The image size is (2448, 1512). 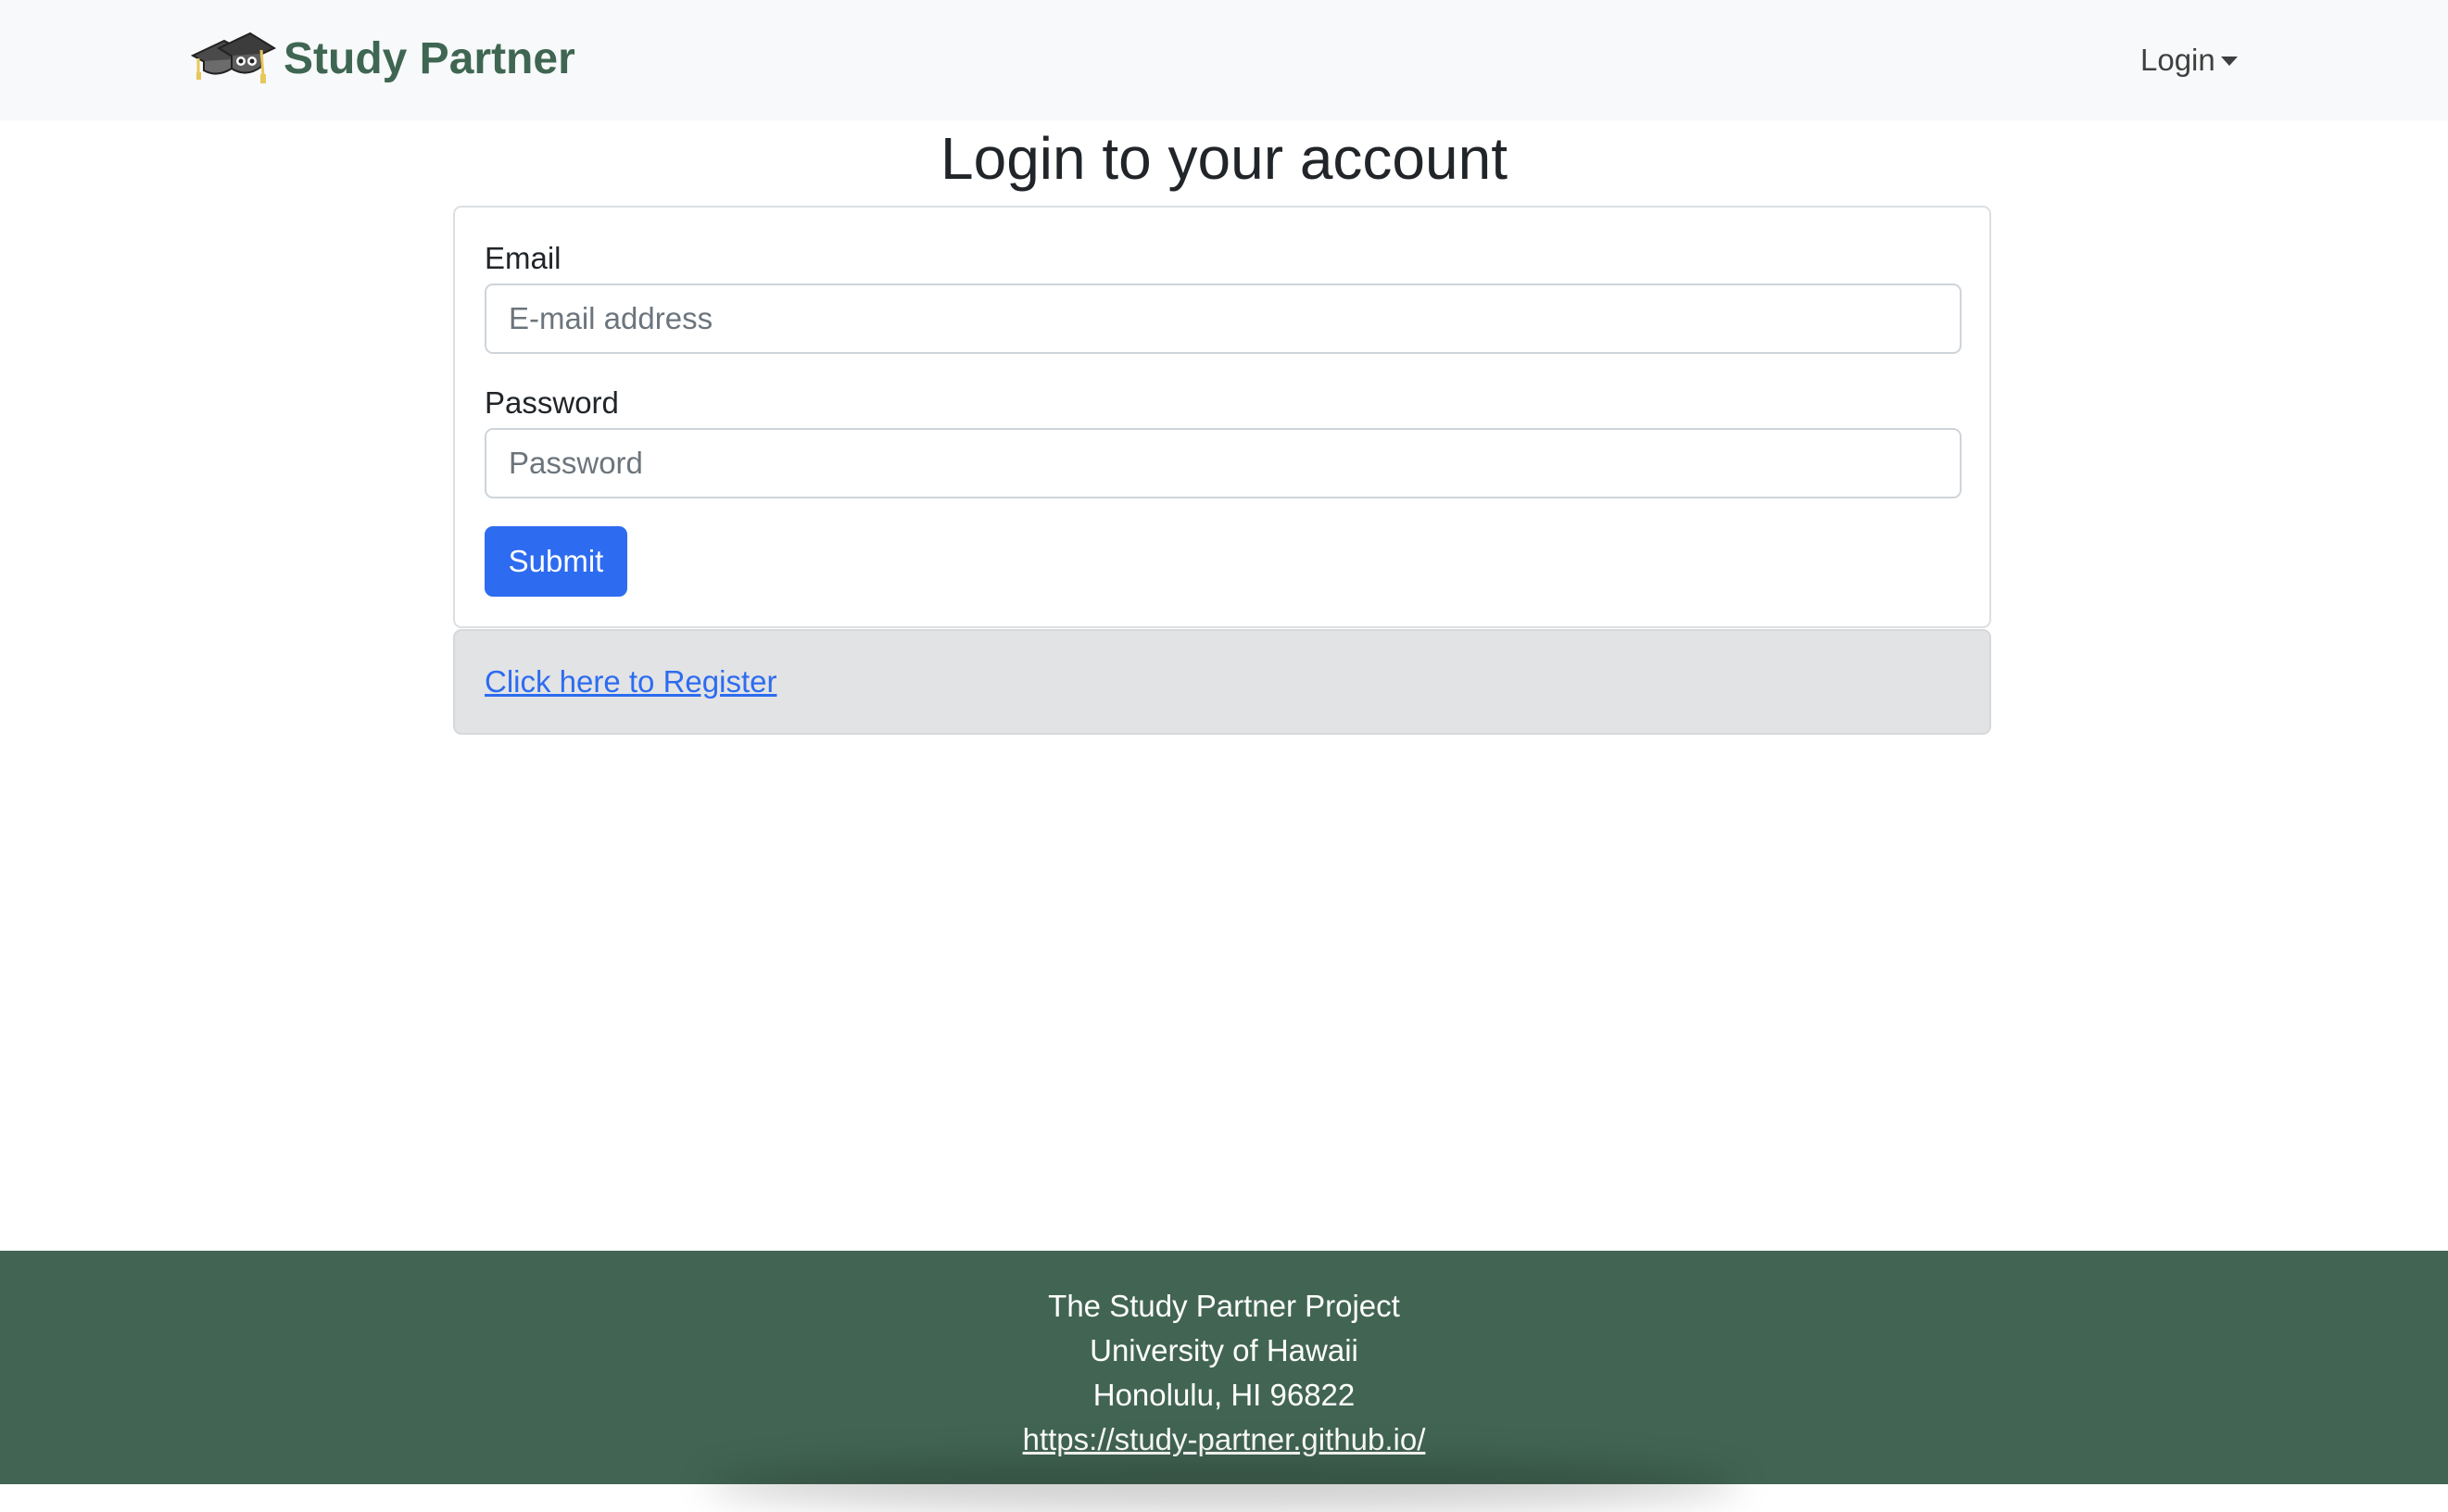 What do you see at coordinates (1224, 60) in the screenshot?
I see `navbar: Study Partner Login` at bounding box center [1224, 60].